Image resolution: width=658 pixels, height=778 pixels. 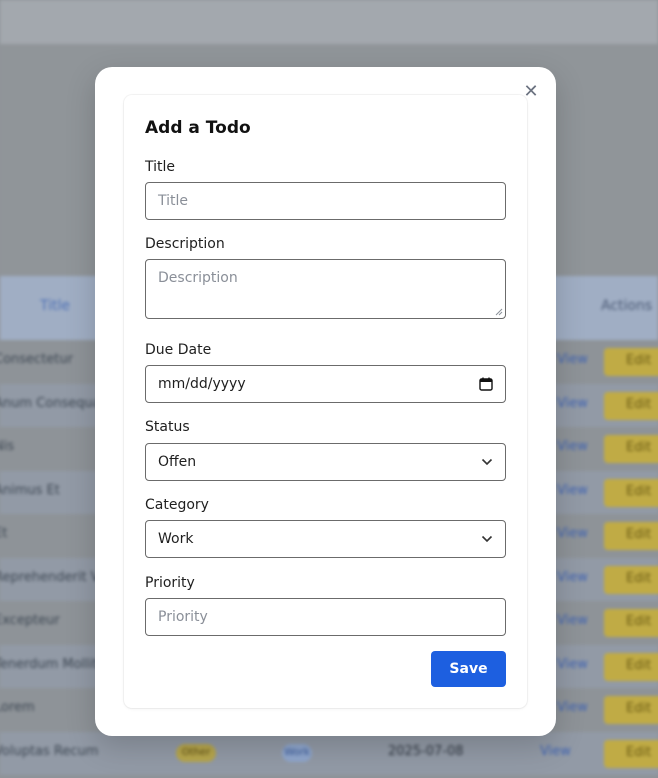 I want to click on priority-label: Priority, so click(x=170, y=583).